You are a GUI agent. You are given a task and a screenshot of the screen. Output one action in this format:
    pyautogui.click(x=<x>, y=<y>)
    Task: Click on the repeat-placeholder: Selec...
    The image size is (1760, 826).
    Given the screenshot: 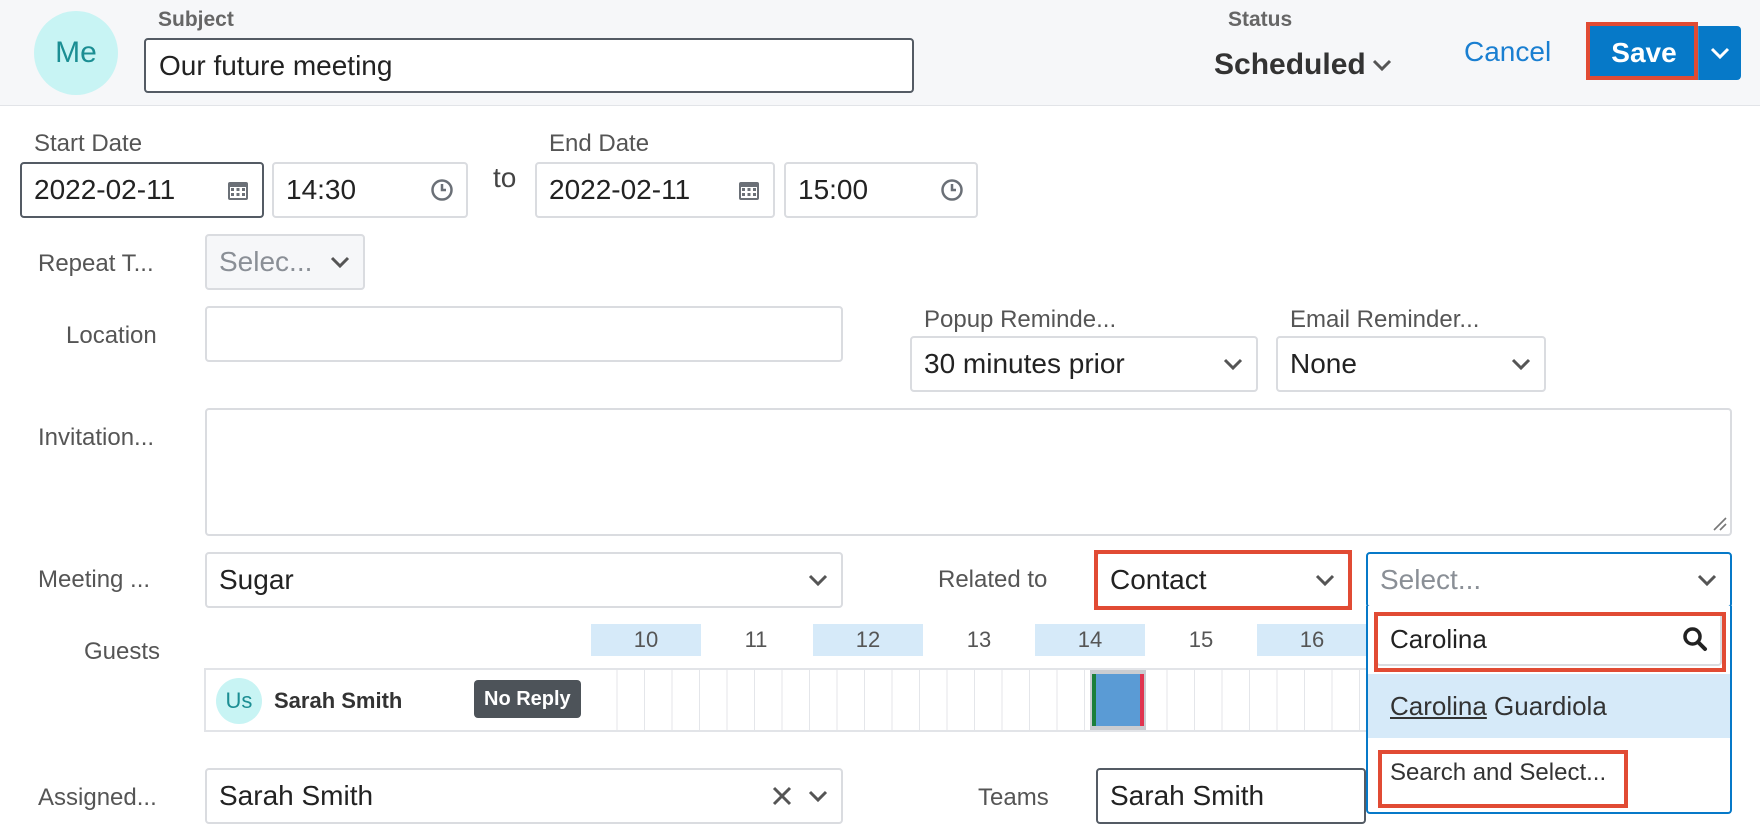 What is the action you would take?
    pyautogui.click(x=266, y=261)
    